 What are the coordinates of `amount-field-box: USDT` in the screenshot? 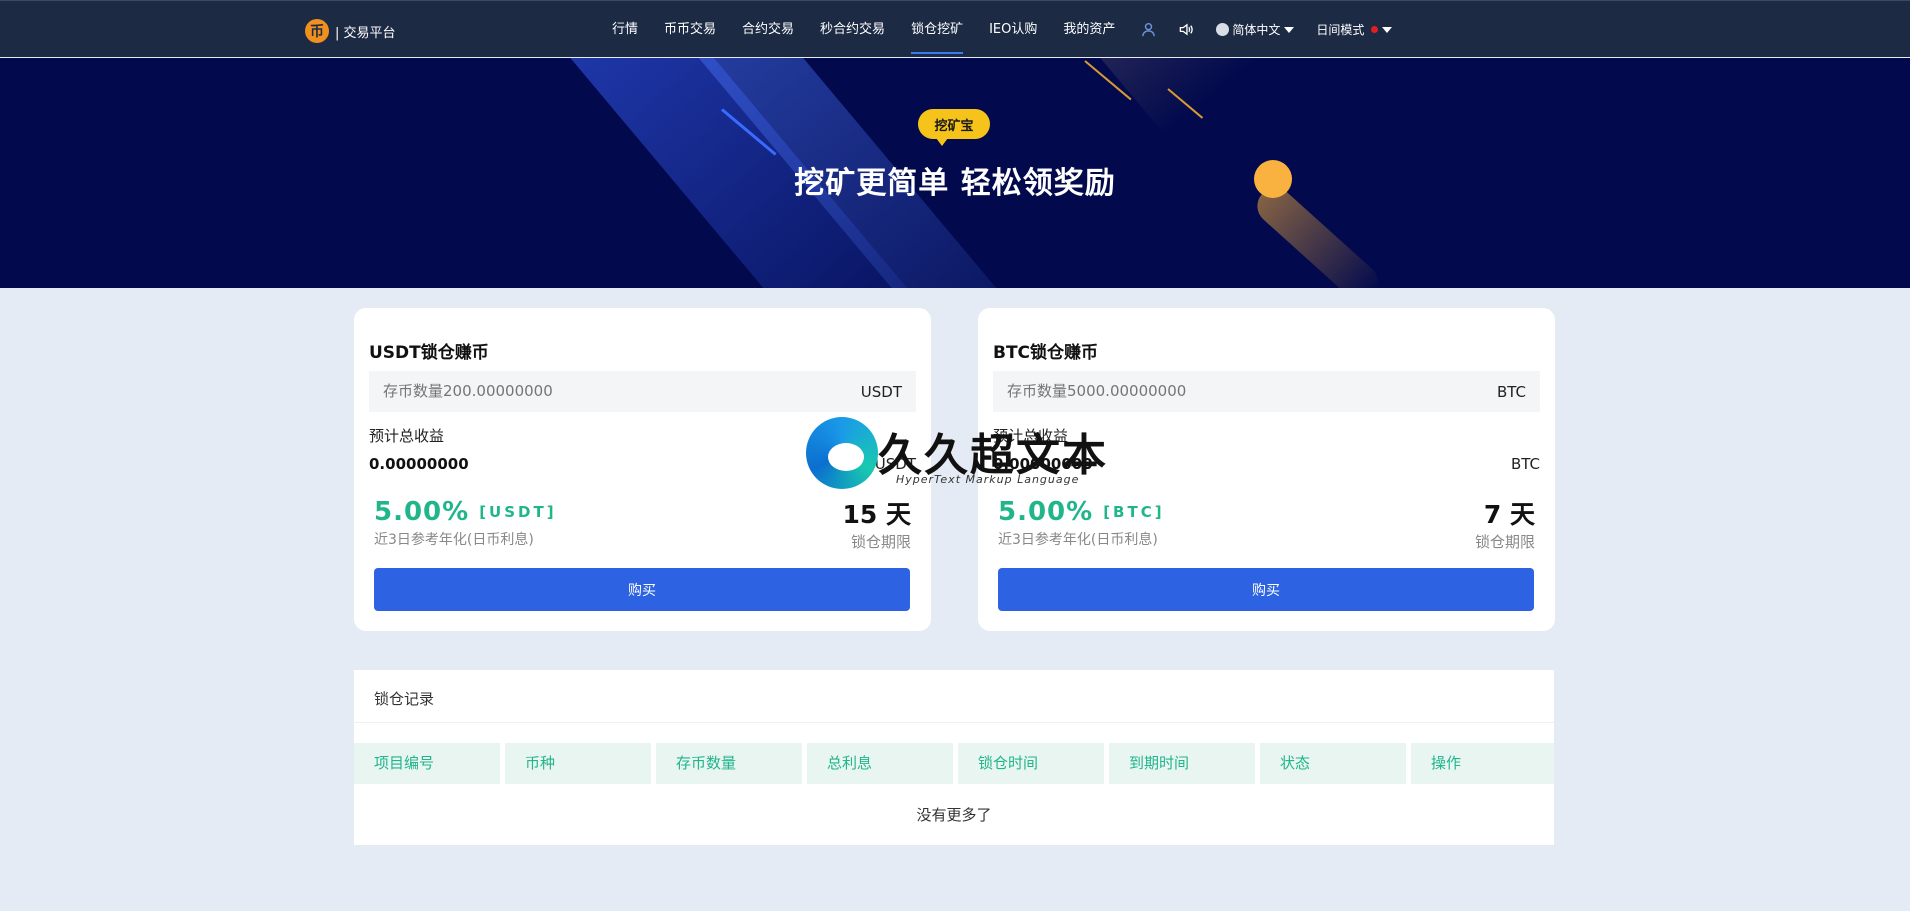 It's located at (642, 391).